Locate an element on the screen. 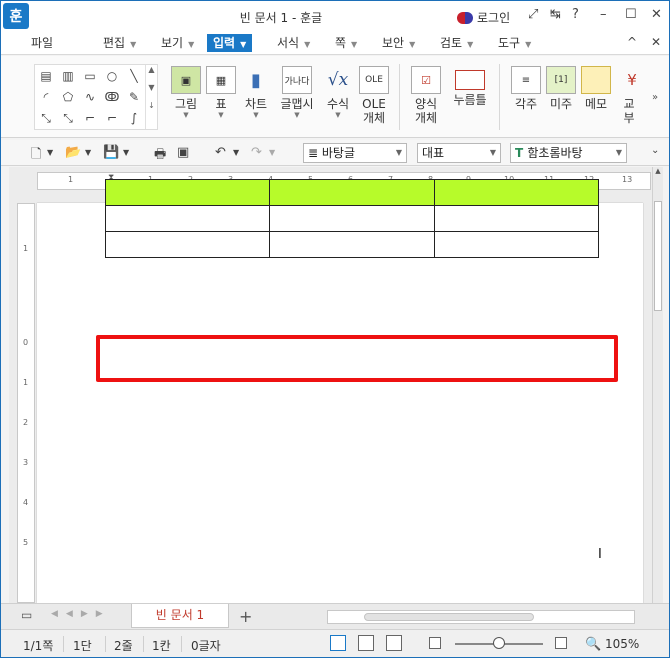 Image resolution: width=670 pixels, height=658 pixels. pen-icon: ✎ is located at coordinates (134, 97).